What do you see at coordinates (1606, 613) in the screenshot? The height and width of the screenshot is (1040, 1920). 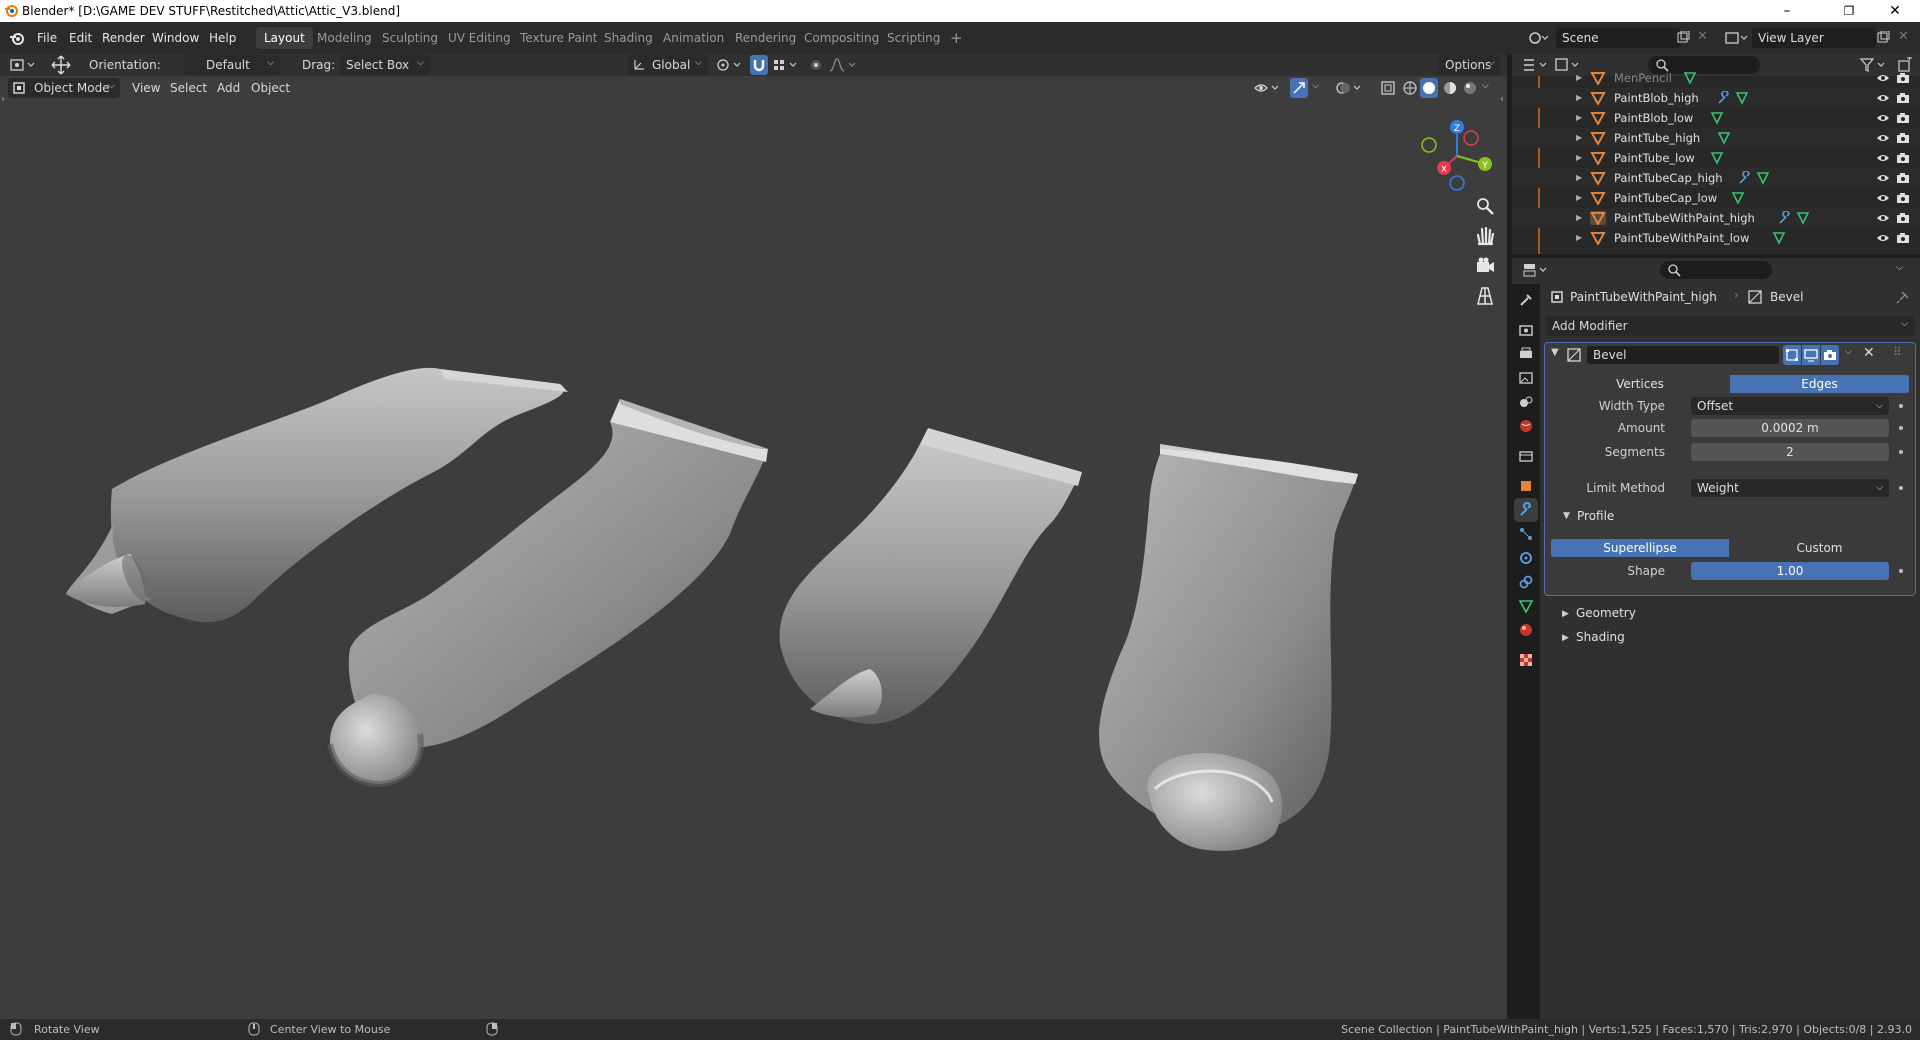 I see `geometry-section-header: Geometry` at bounding box center [1606, 613].